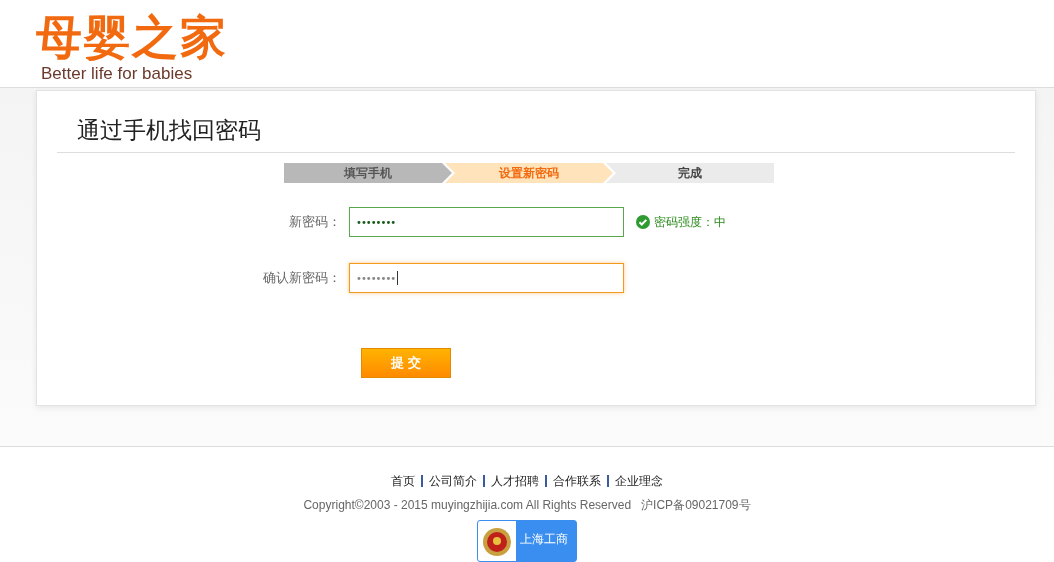 This screenshot has width=1054, height=562. What do you see at coordinates (132, 37) in the screenshot?
I see `logo: 母婴之家` at bounding box center [132, 37].